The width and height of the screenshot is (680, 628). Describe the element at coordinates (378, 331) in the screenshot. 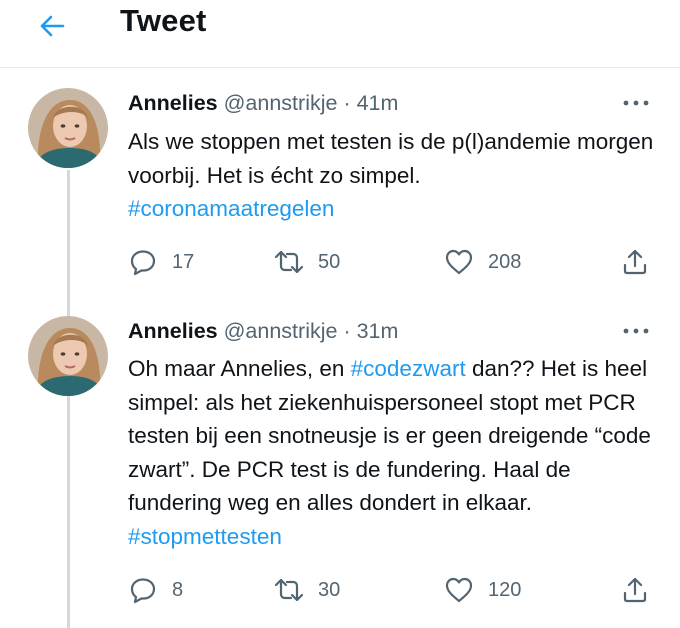

I see `timestamp: 31m` at that location.